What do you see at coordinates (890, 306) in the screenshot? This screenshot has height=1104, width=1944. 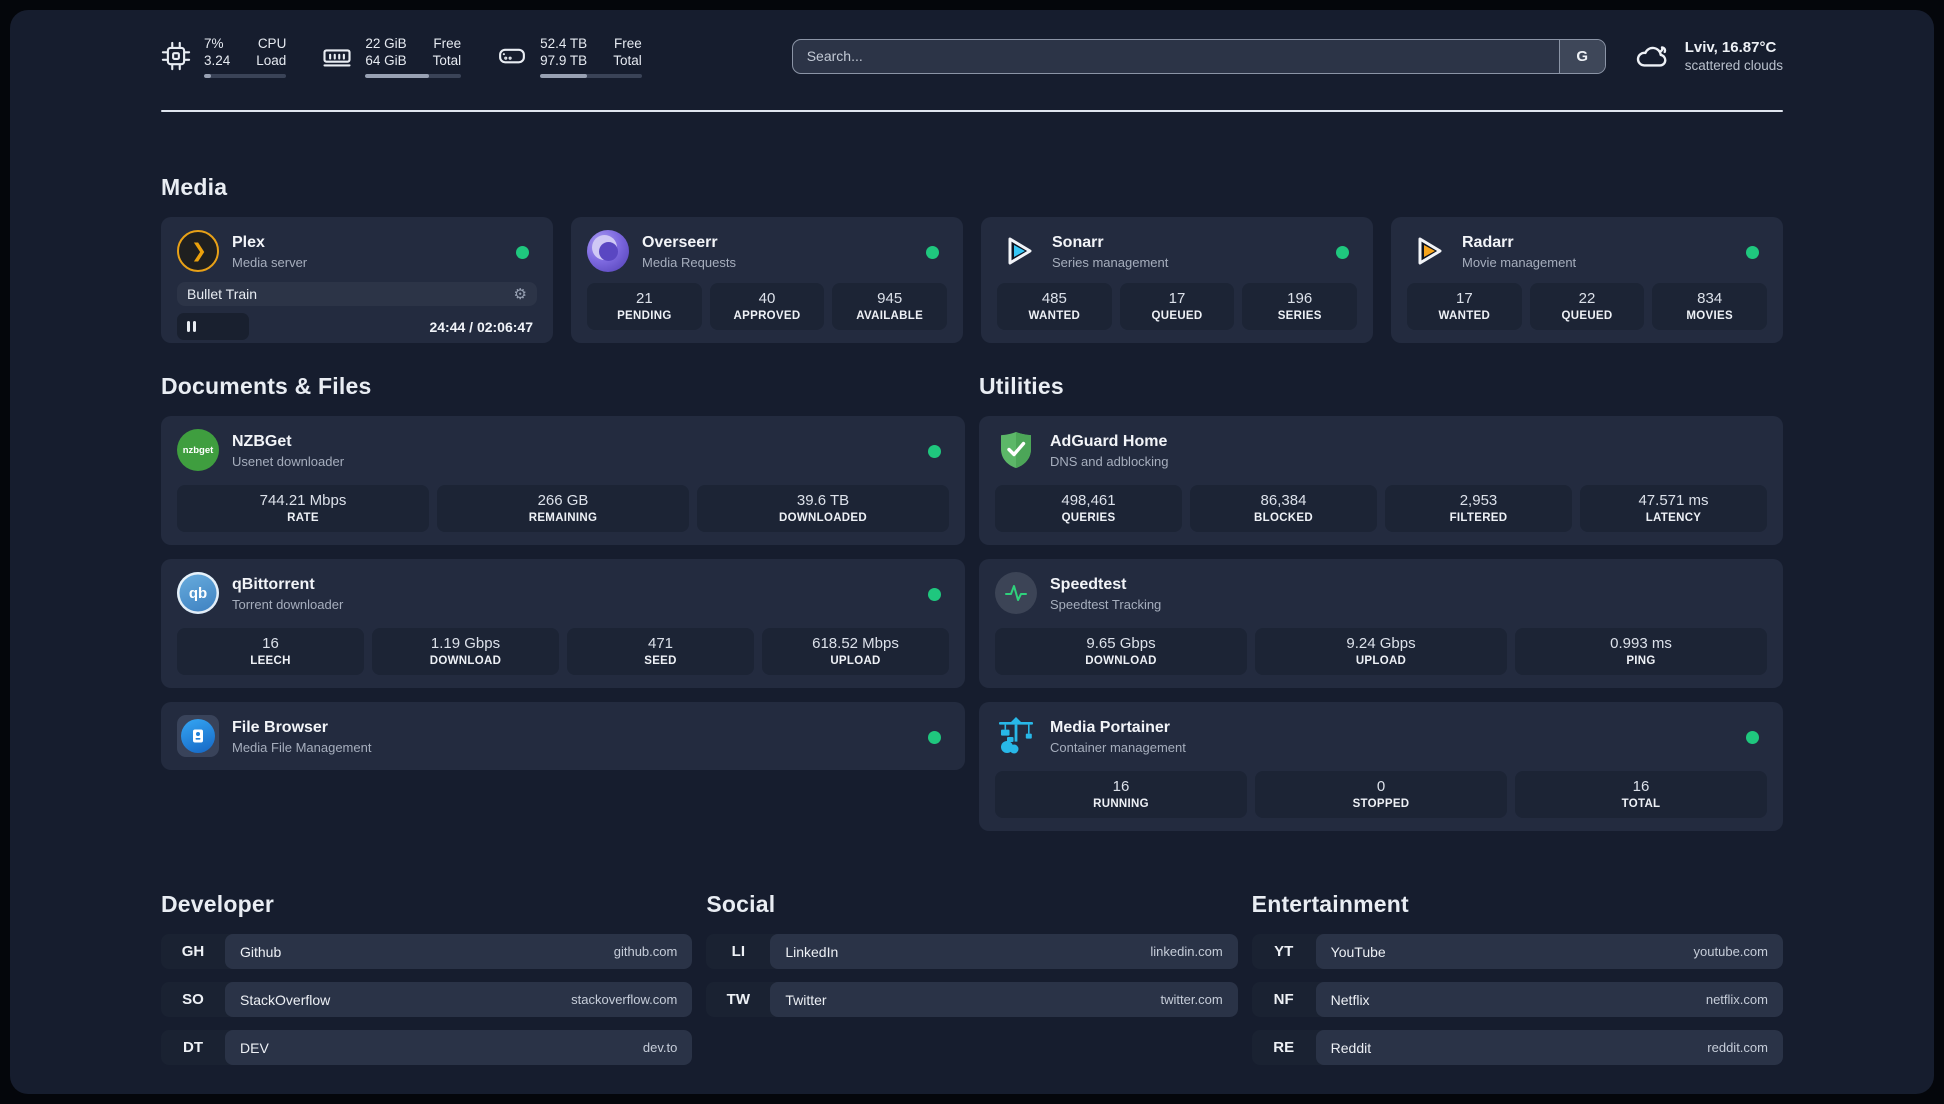 I see `stat-available: 945 AVAILABLE` at bounding box center [890, 306].